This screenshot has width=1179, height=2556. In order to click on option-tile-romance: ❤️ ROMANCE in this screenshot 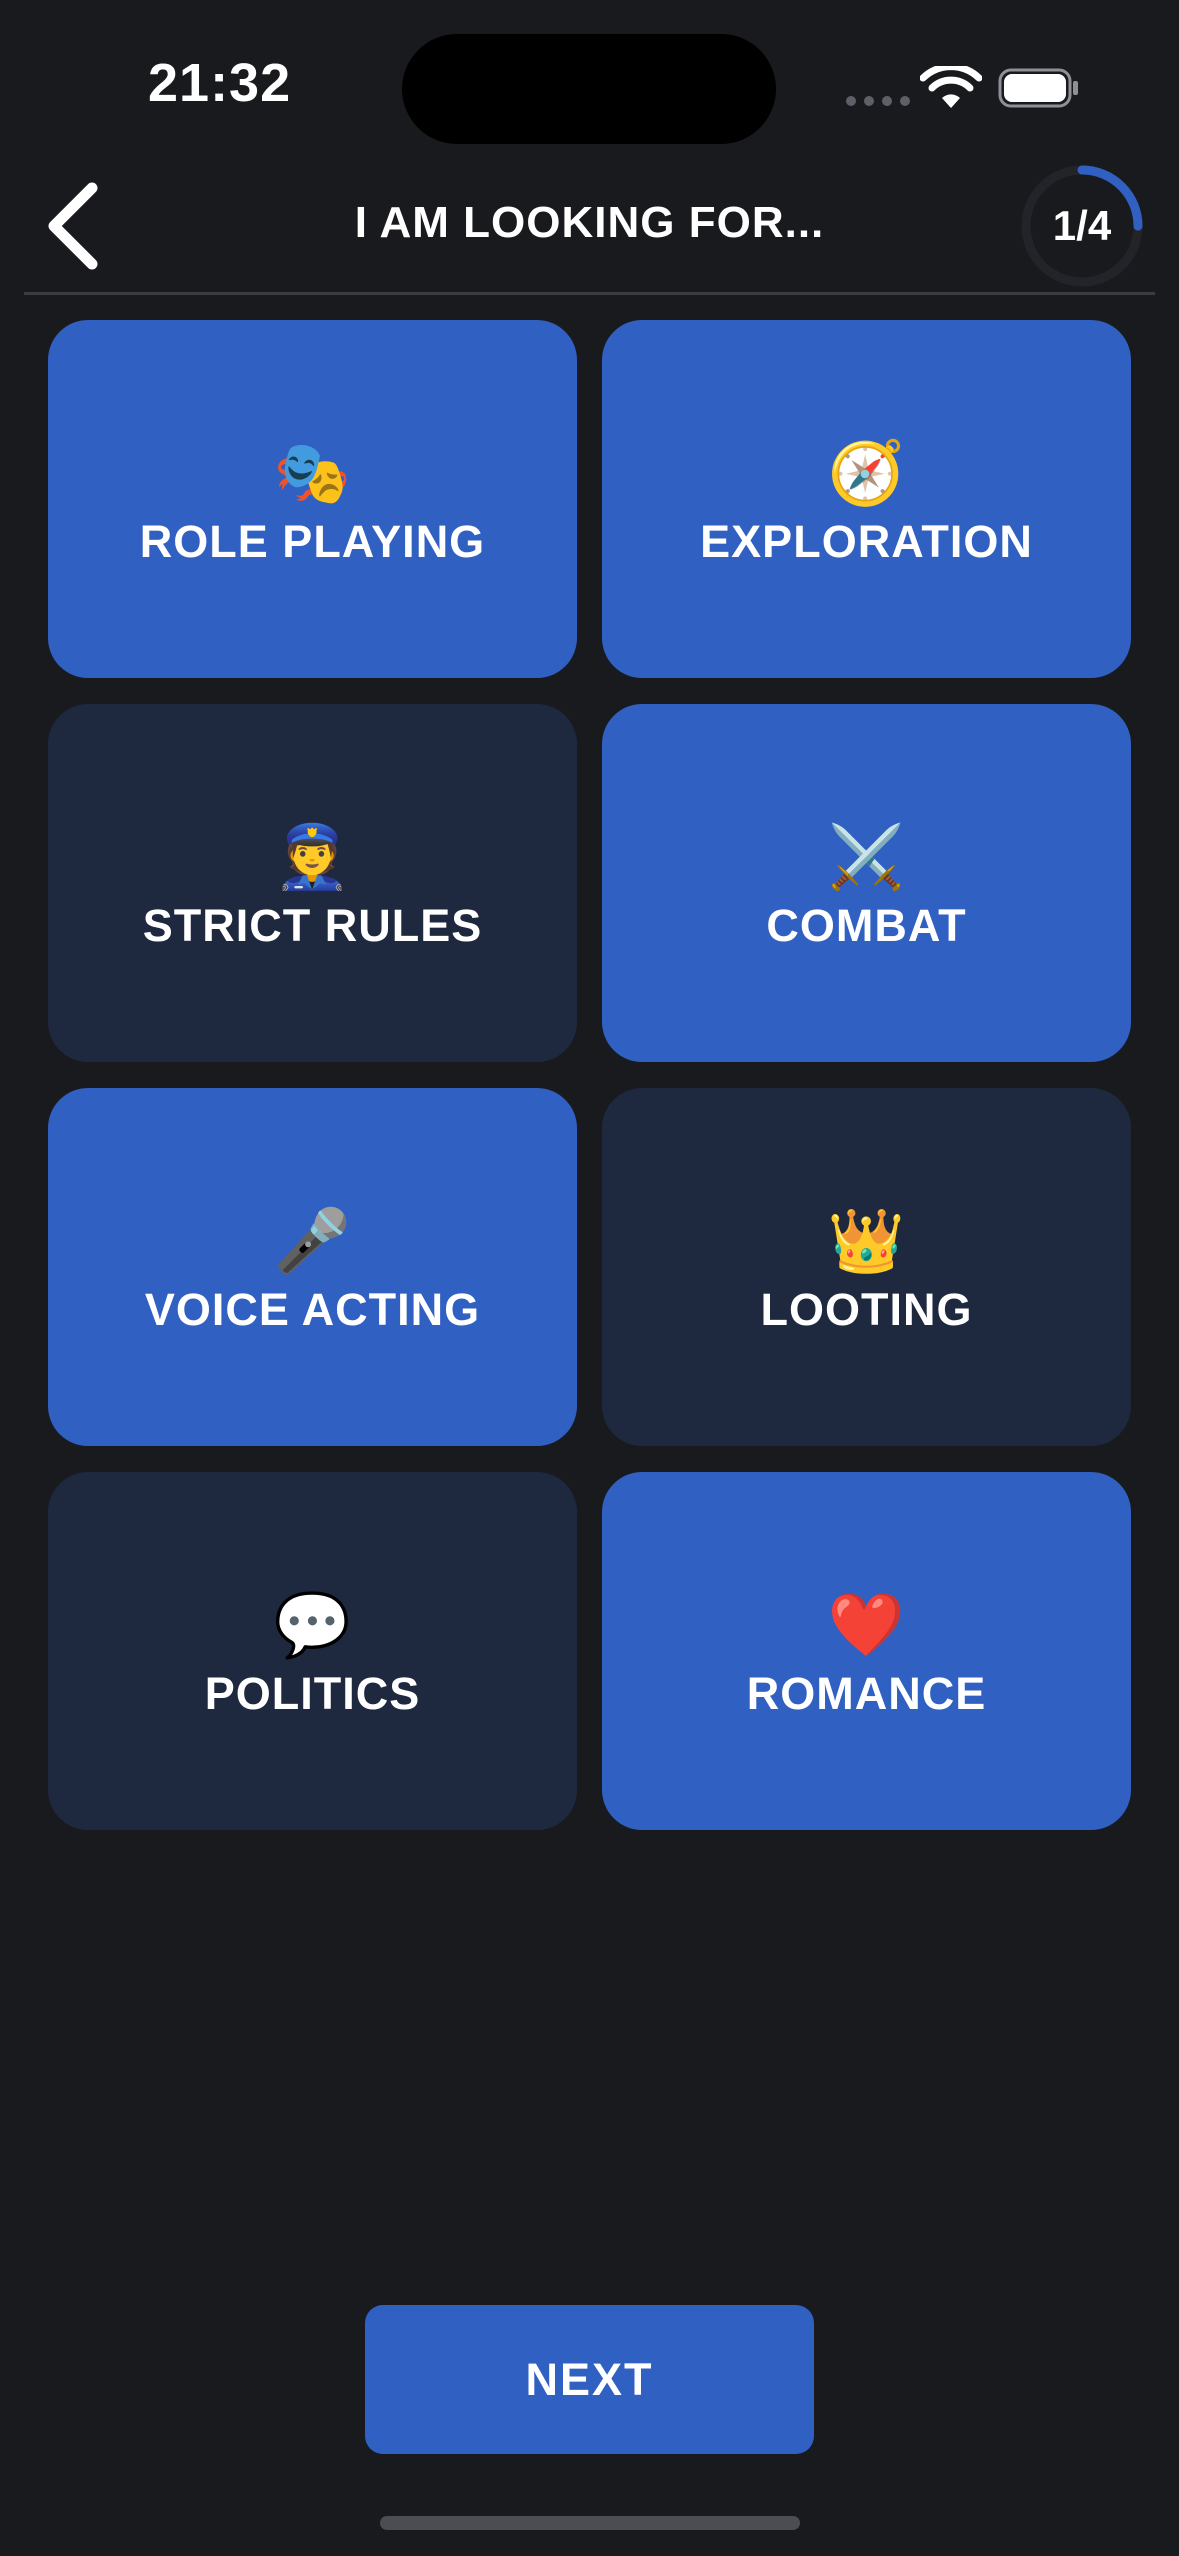, I will do `click(866, 1651)`.